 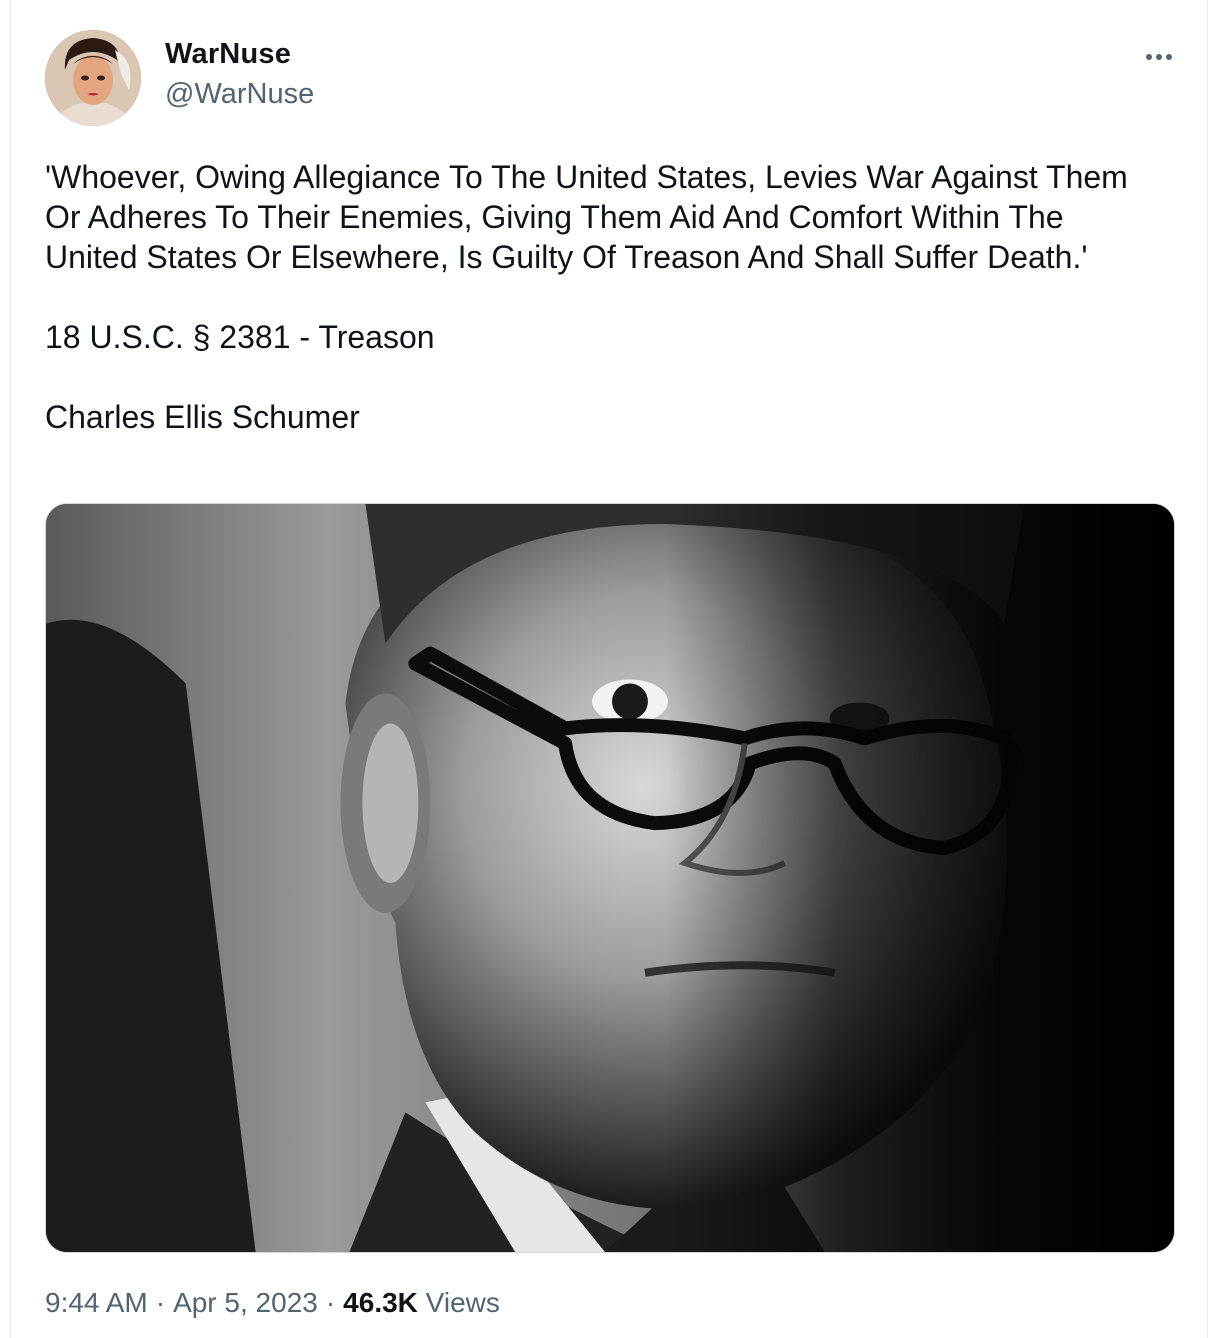 I want to click on tweet-meta: 9:44 AM · Apr 5, 2023 · 46.3K Views, so click(x=272, y=1303).